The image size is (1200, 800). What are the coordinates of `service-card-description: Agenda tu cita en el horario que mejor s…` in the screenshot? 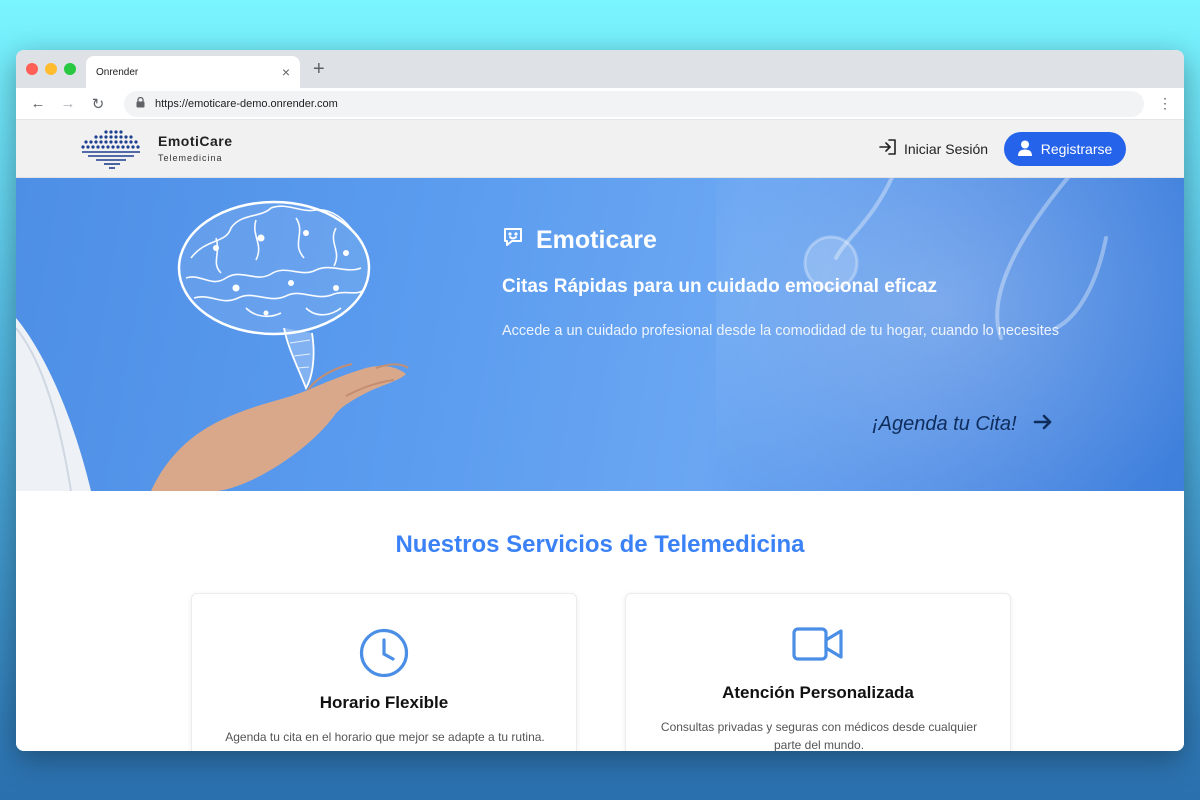 It's located at (385, 737).